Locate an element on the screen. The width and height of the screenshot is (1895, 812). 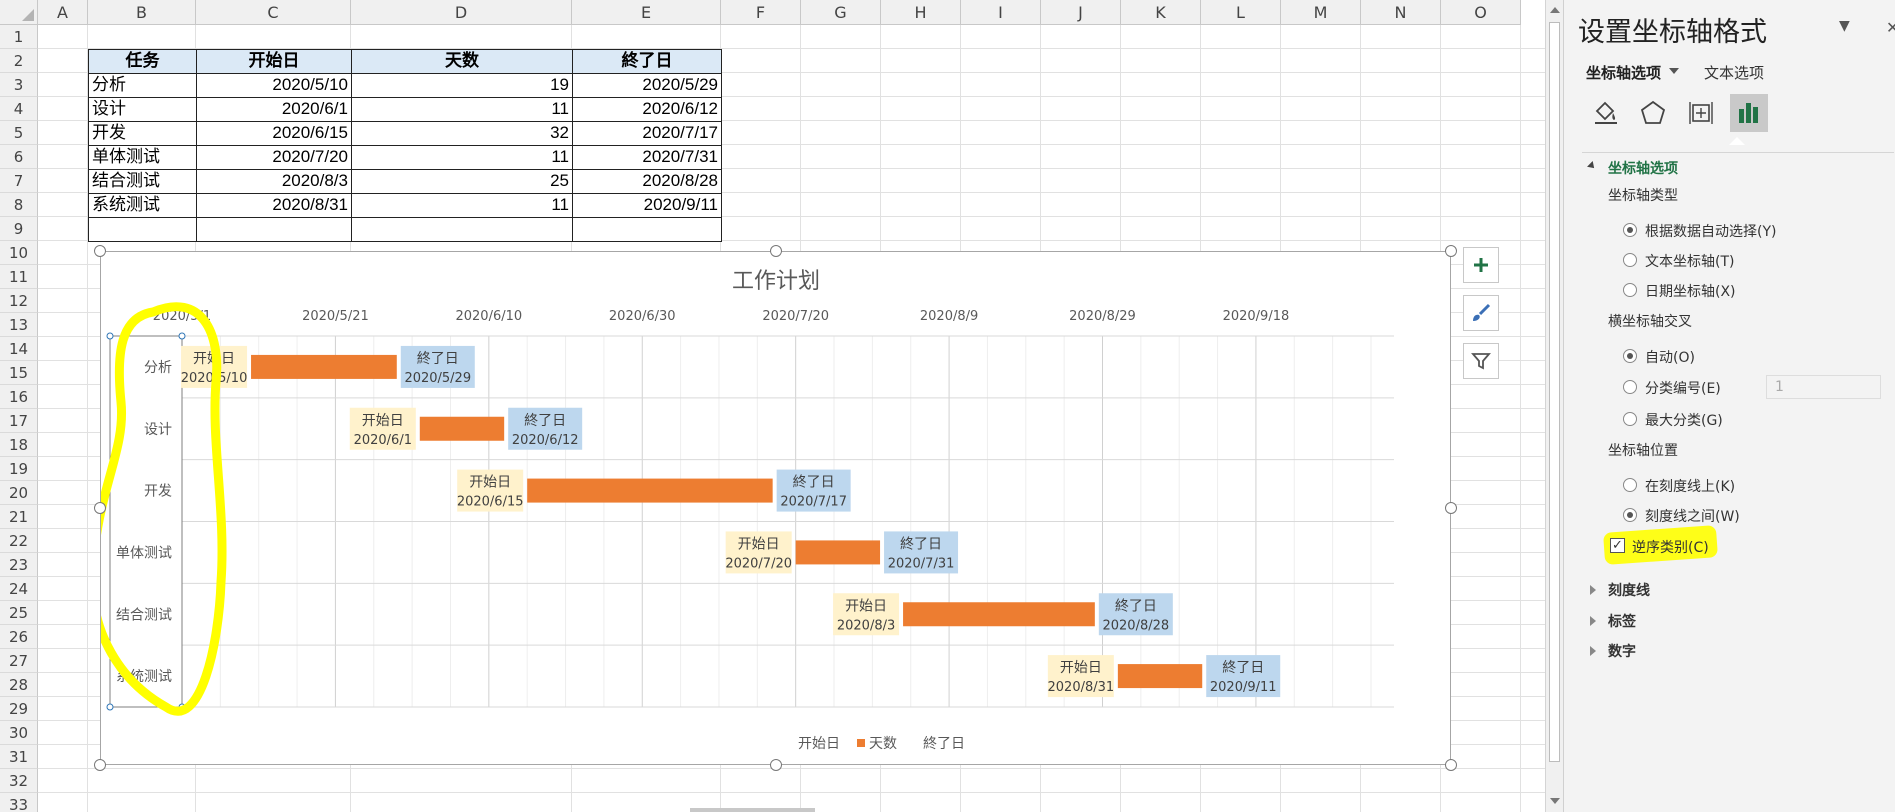
row-header-7: 7 is located at coordinates (19, 181).